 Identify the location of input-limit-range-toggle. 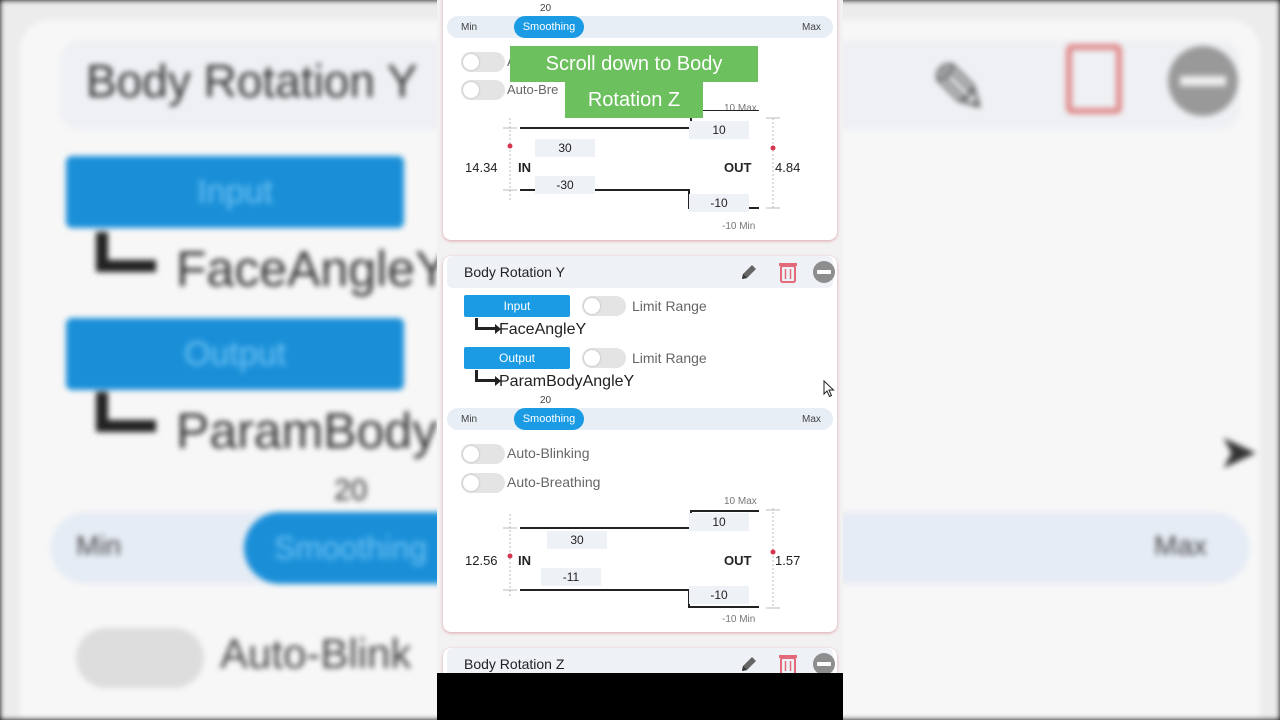
(604, 306).